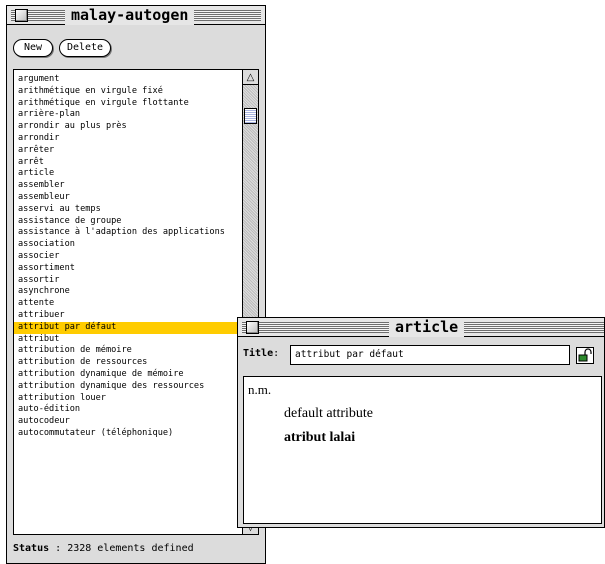  Describe the element at coordinates (129, 186) in the screenshot. I see `list-item: assembler` at that location.